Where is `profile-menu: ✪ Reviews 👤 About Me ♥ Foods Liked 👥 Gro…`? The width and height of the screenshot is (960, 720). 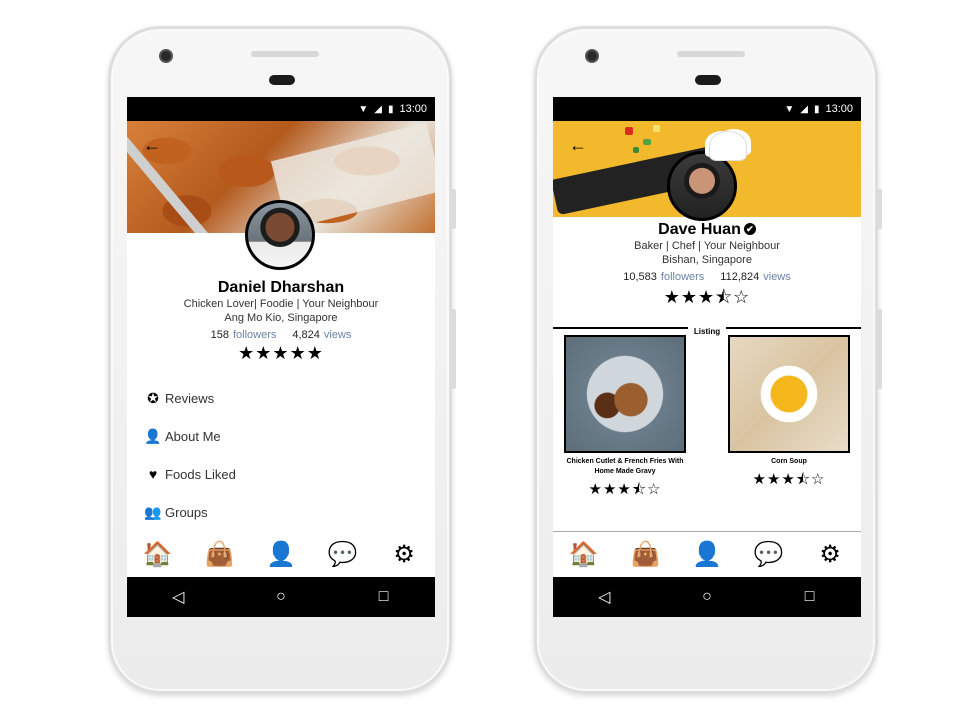
profile-menu: ✪ Reviews 👤 About Me ♥ Foods Liked 👥 Gro… is located at coordinates (189, 455).